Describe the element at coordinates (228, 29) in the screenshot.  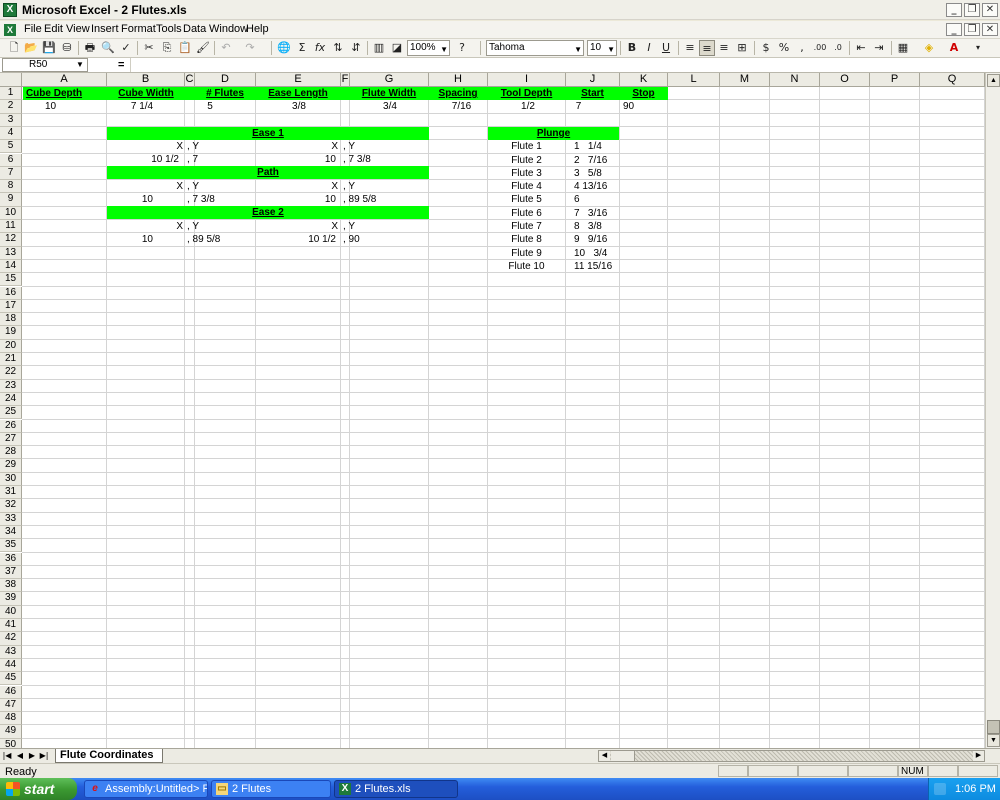
I see `menu-window: Window` at that location.